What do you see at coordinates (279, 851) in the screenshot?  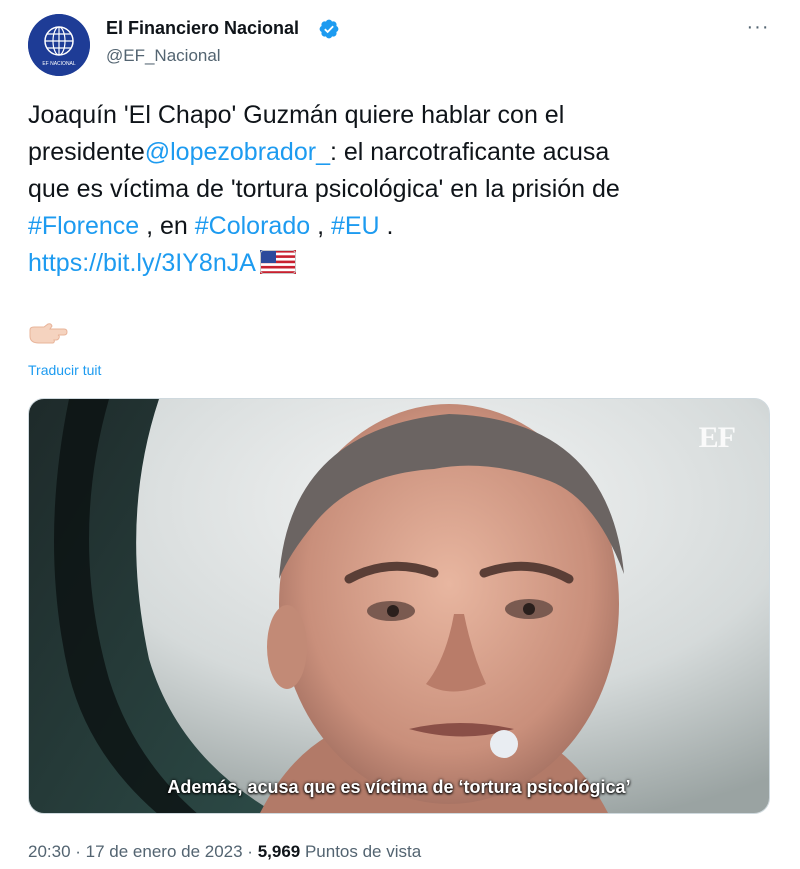 I see `views-count: 5,969` at bounding box center [279, 851].